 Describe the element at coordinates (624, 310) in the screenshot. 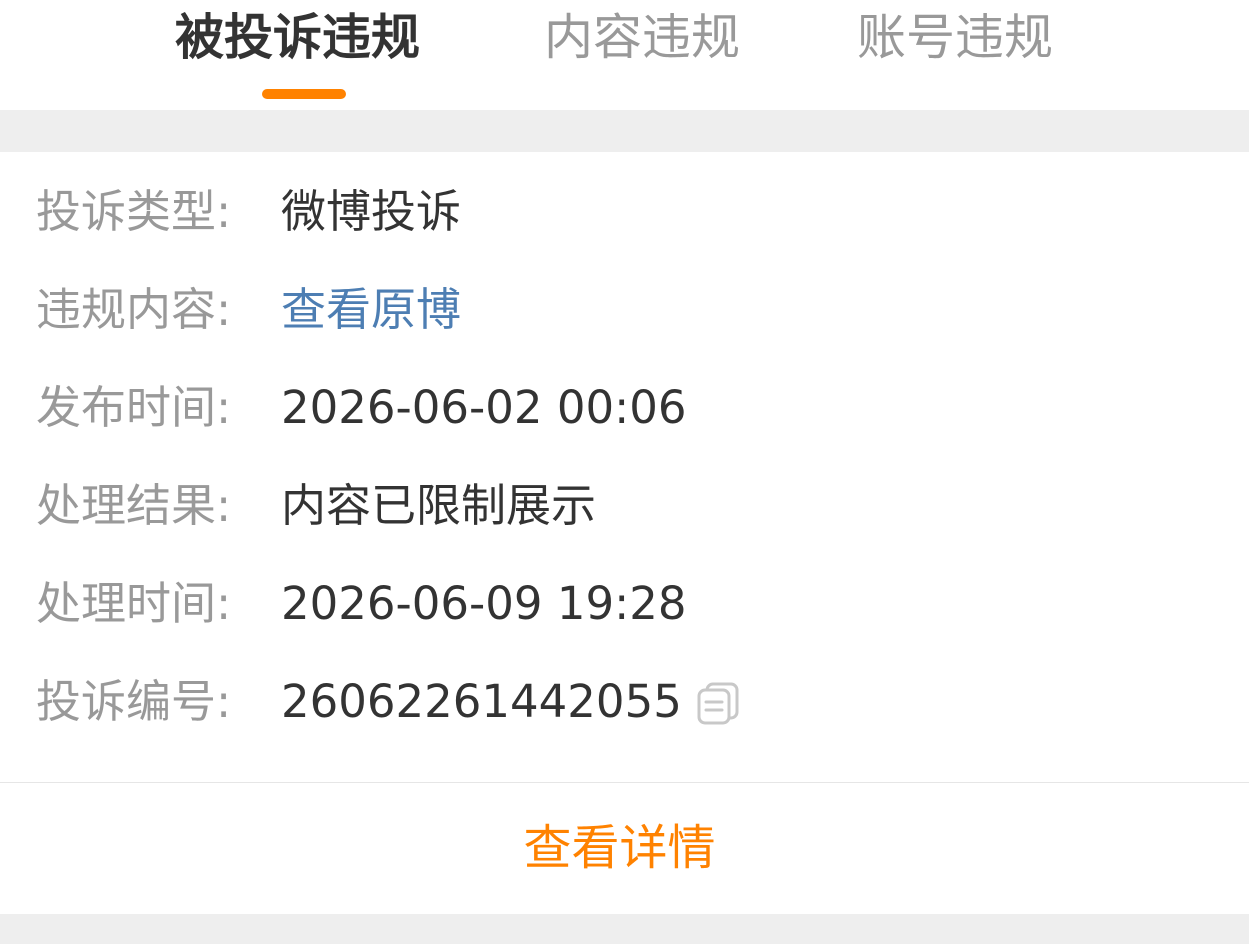

I see `detail-row-violation-content: 违规内容: 查看原博` at that location.